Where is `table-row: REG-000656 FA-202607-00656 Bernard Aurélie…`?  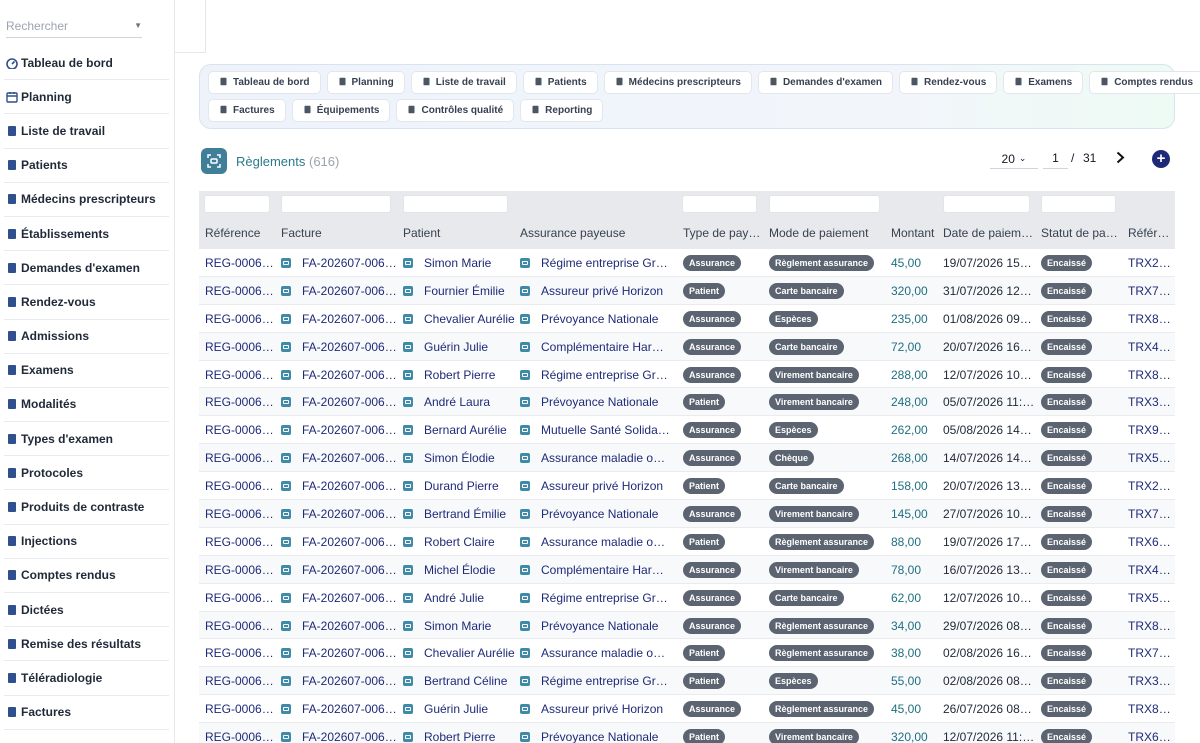
table-row: REG-000656 FA-202607-00656 Bernard Aurélie… is located at coordinates (687, 430).